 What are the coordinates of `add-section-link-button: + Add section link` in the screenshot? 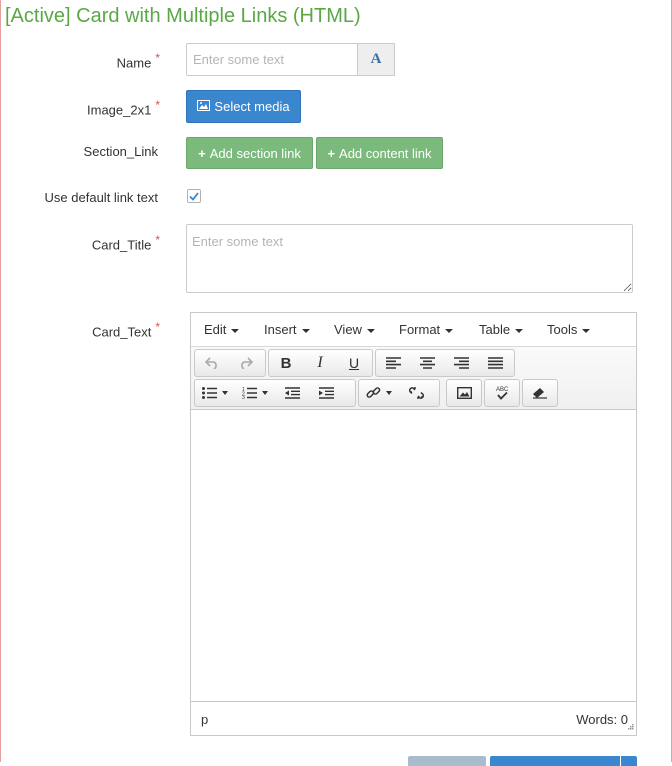 It's located at (249, 153).